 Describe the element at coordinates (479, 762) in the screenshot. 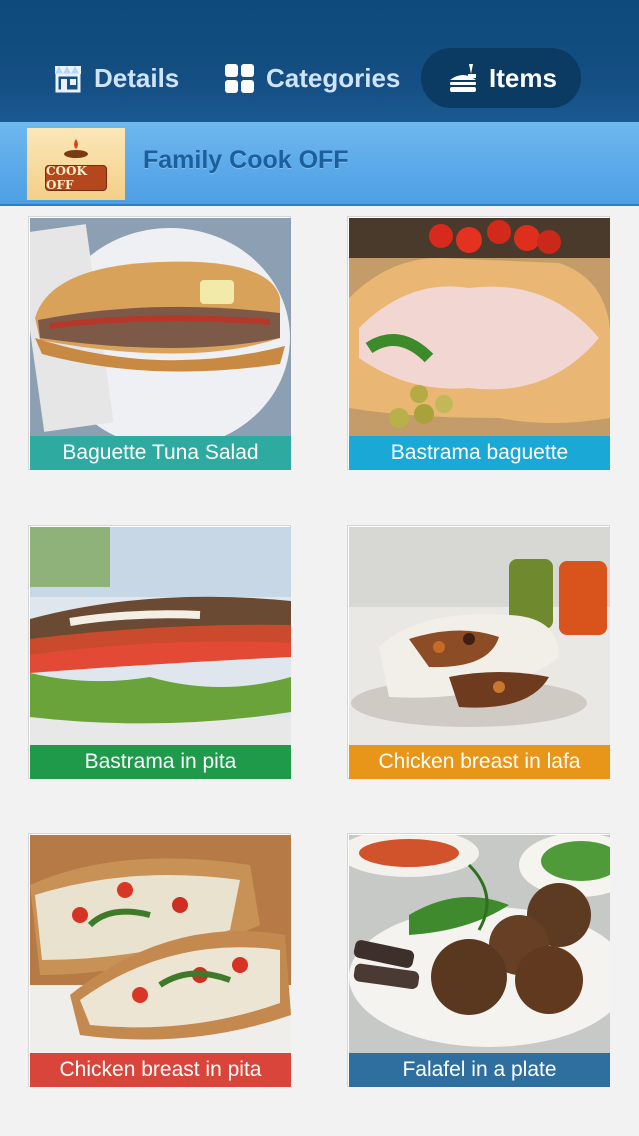

I see `item-name: Chicken breast in lafa` at that location.